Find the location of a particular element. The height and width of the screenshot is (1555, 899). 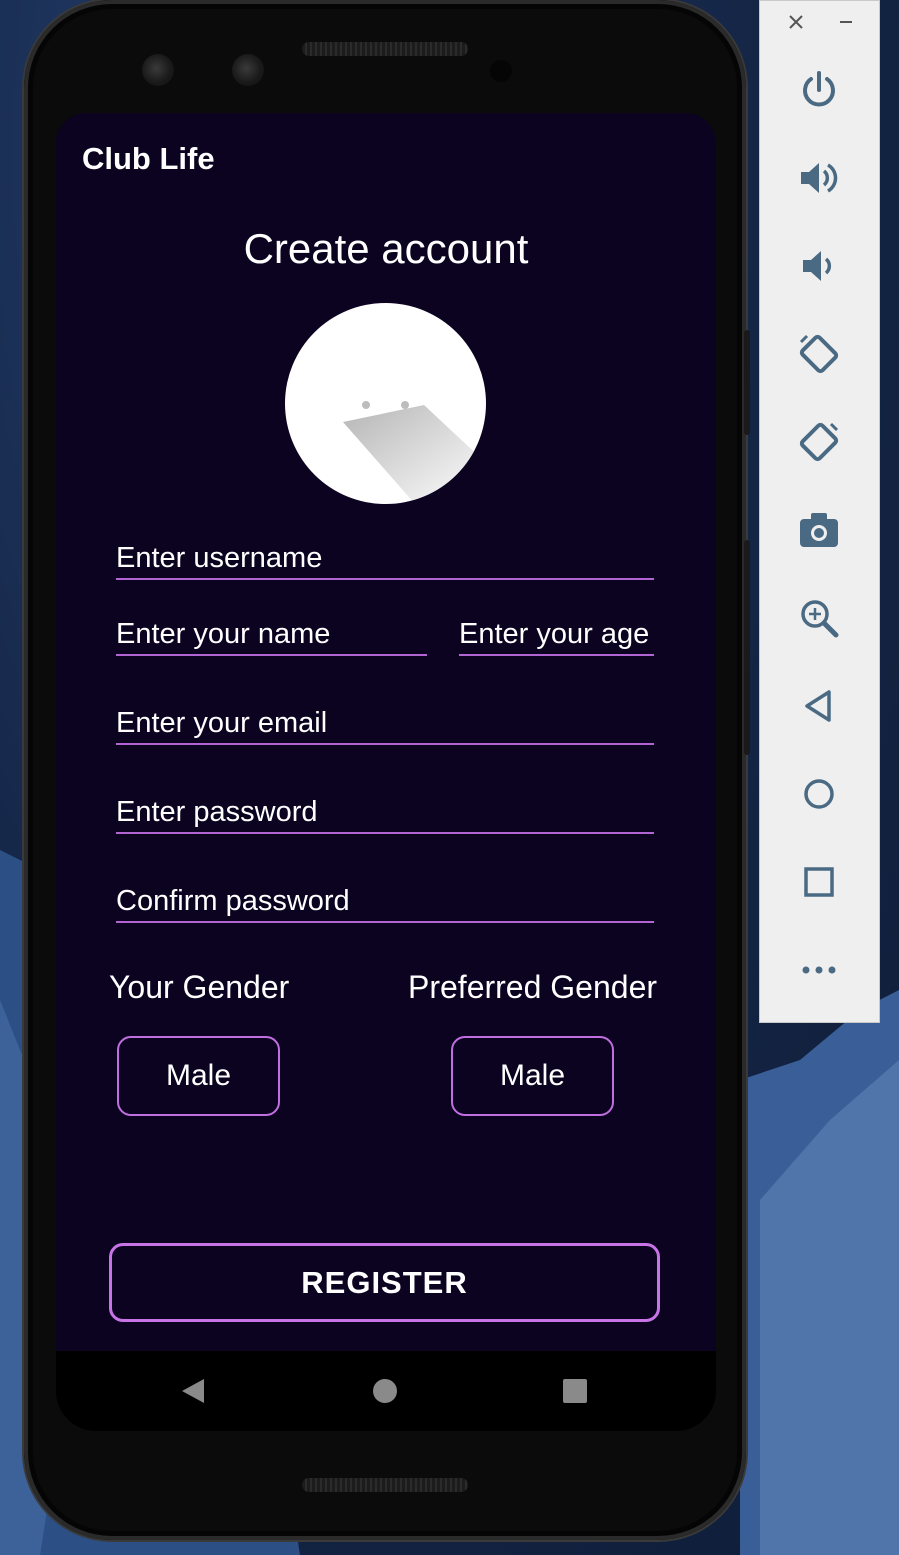

rotate-left-button is located at coordinates (819, 354).